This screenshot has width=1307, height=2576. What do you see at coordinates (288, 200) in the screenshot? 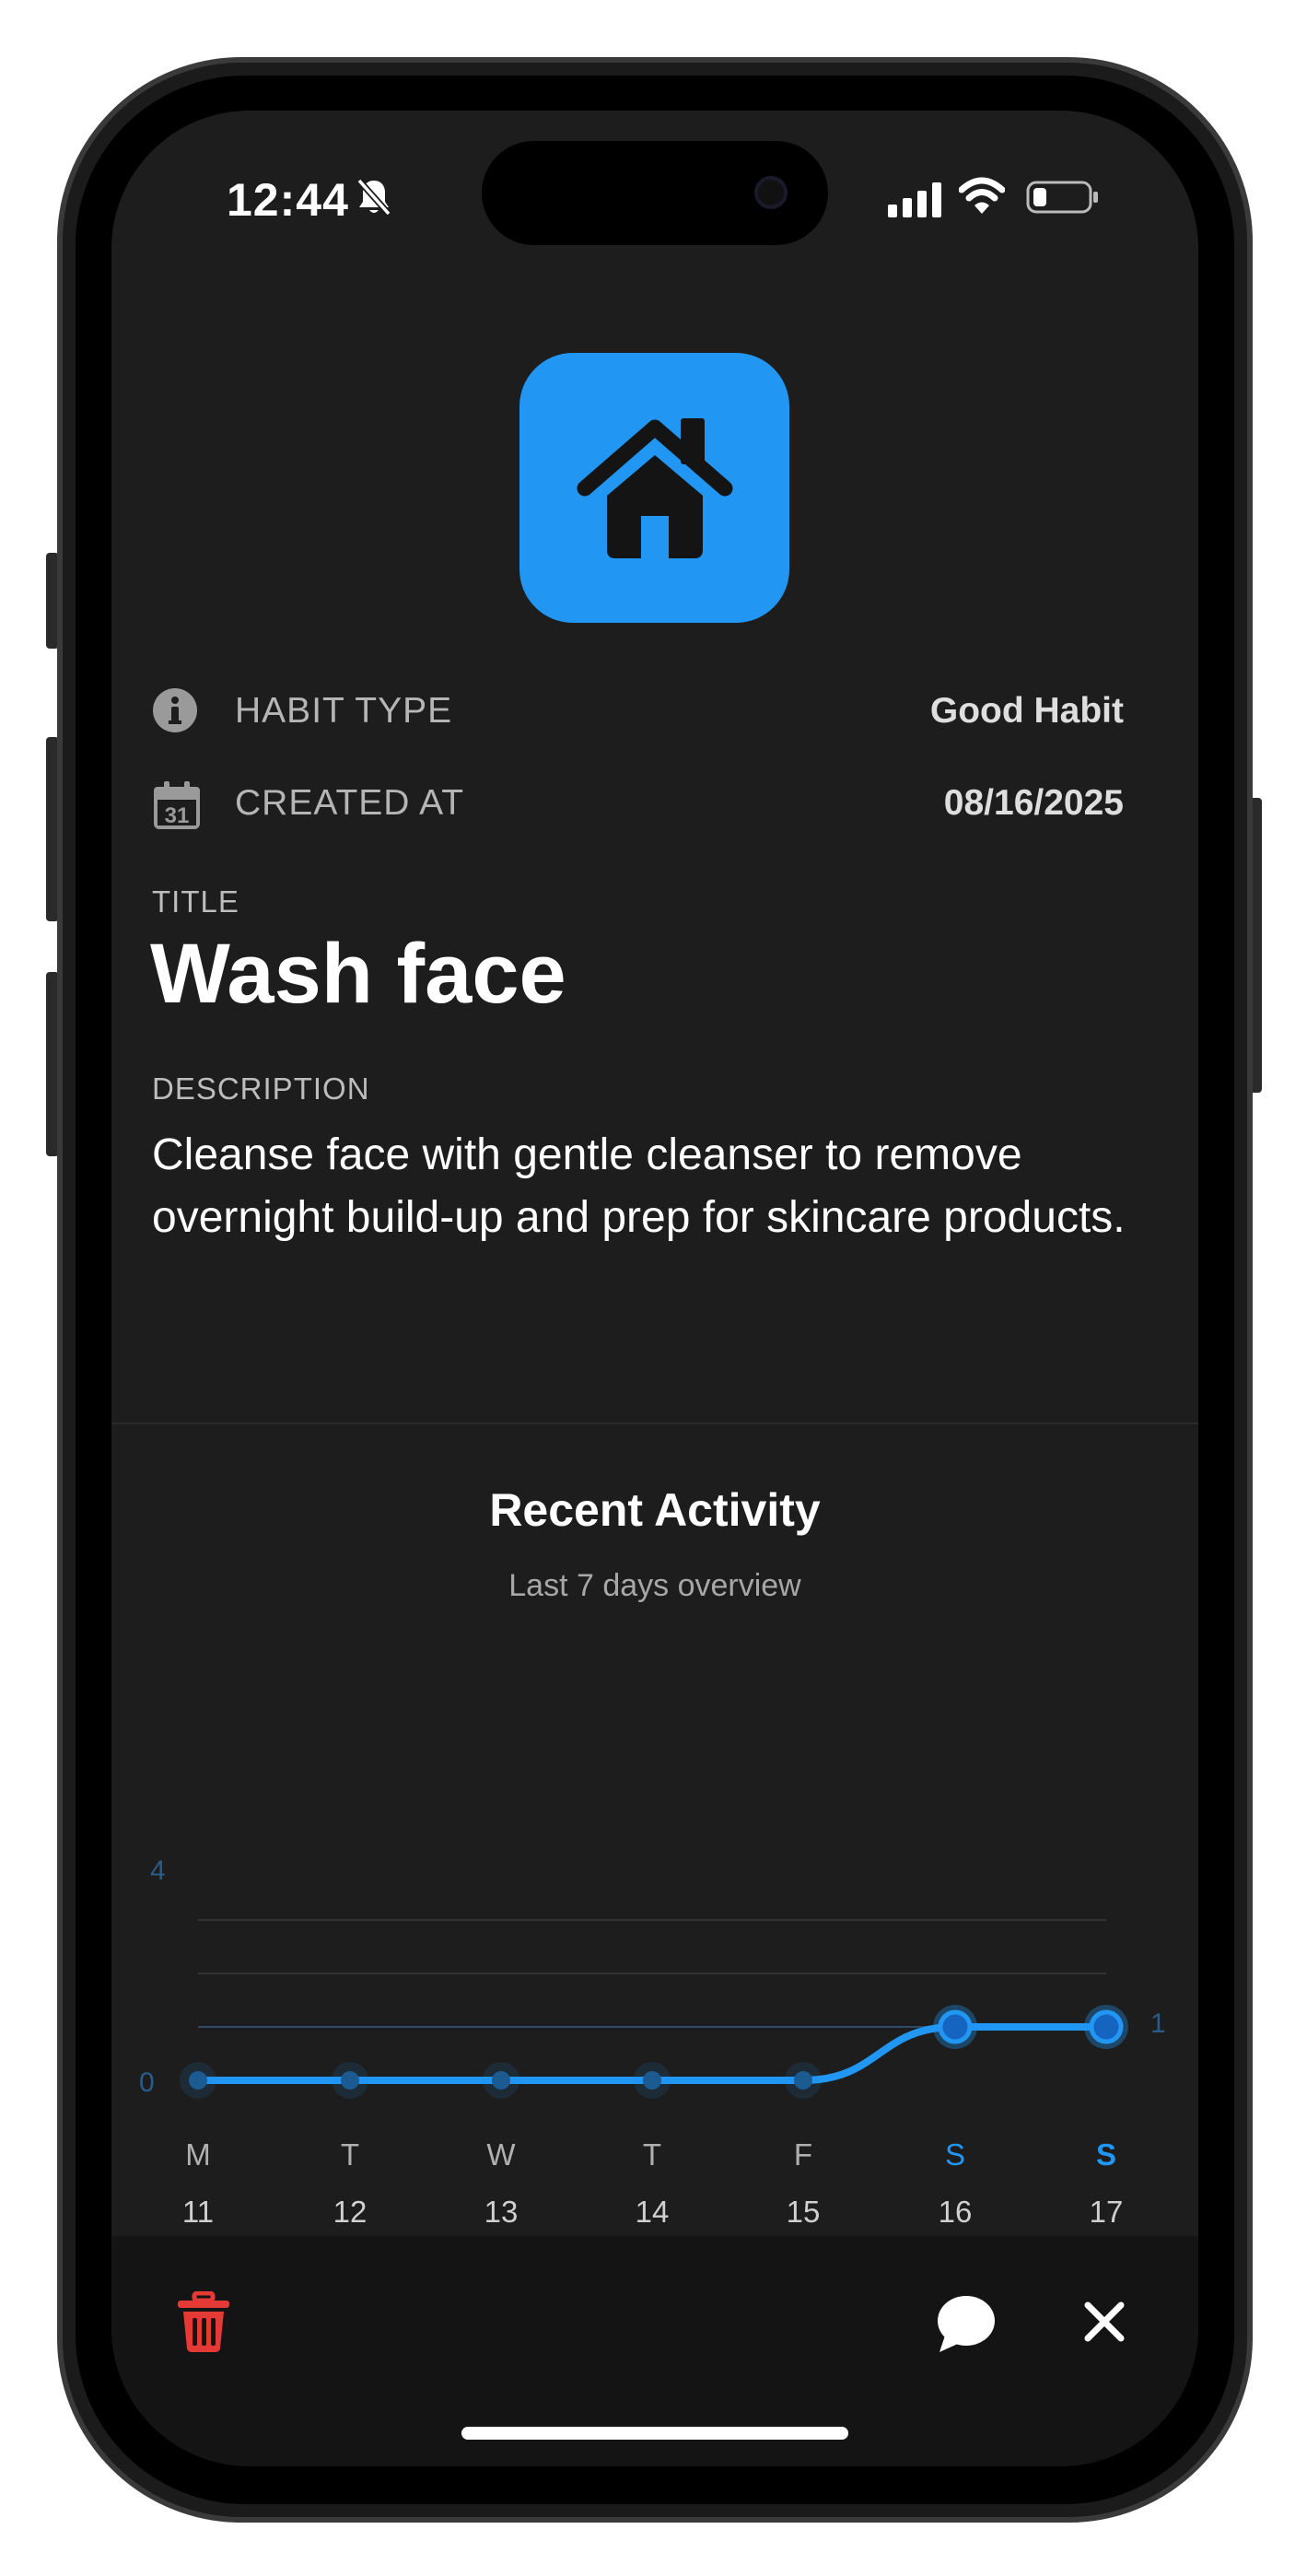
I see `status-time: 12:44` at bounding box center [288, 200].